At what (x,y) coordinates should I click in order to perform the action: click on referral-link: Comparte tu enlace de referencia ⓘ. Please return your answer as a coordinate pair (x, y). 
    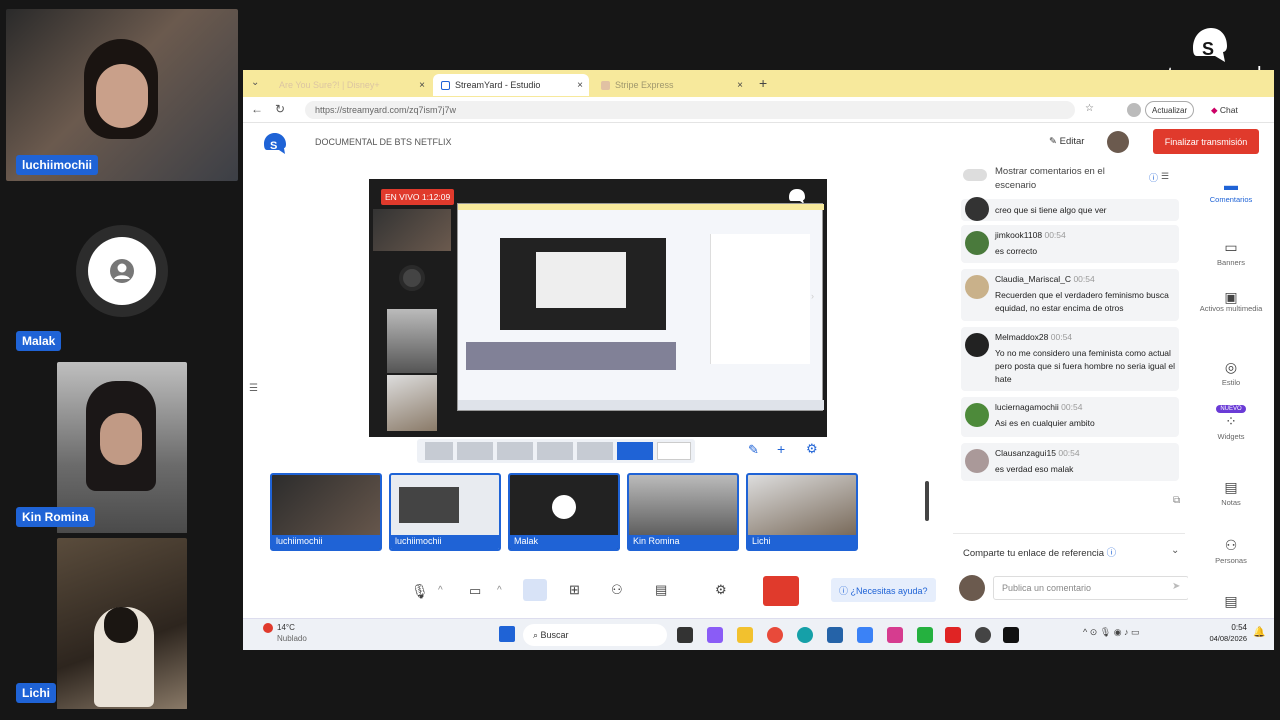
    Looking at the image, I should click on (1039, 552).